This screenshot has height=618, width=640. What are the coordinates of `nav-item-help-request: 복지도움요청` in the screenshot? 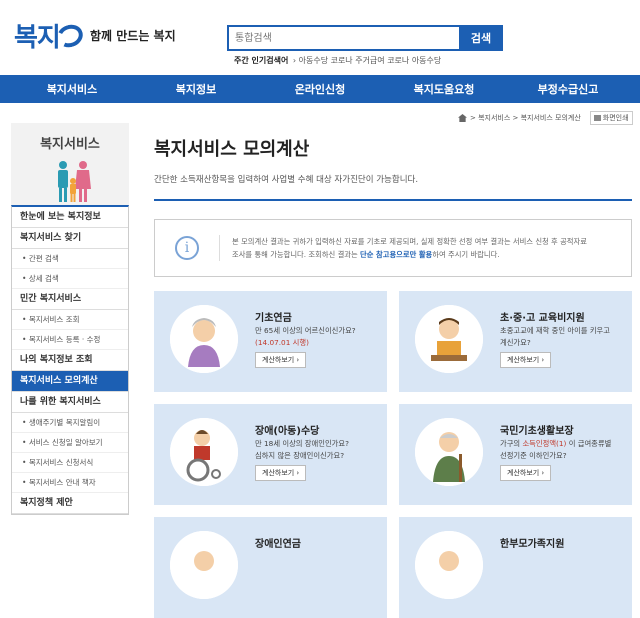 It's located at (444, 89).